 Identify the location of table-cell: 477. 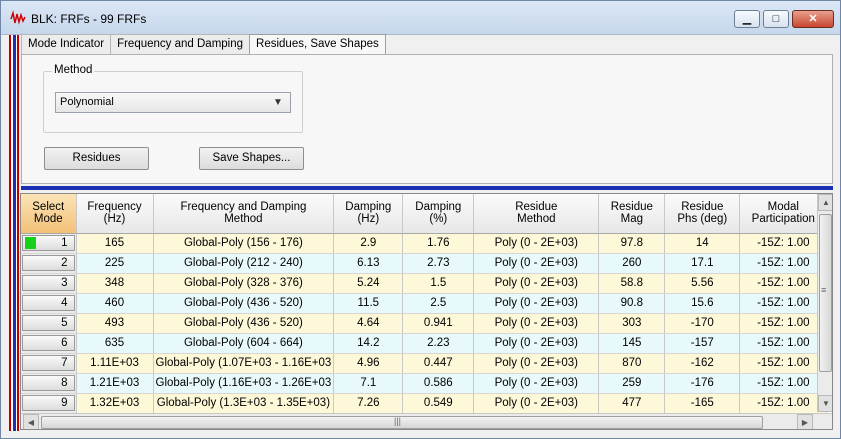
(632, 403).